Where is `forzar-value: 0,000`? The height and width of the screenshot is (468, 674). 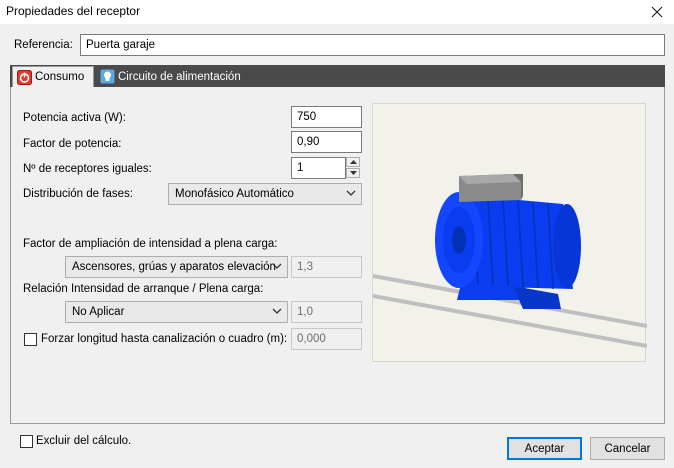 forzar-value: 0,000 is located at coordinates (326, 339).